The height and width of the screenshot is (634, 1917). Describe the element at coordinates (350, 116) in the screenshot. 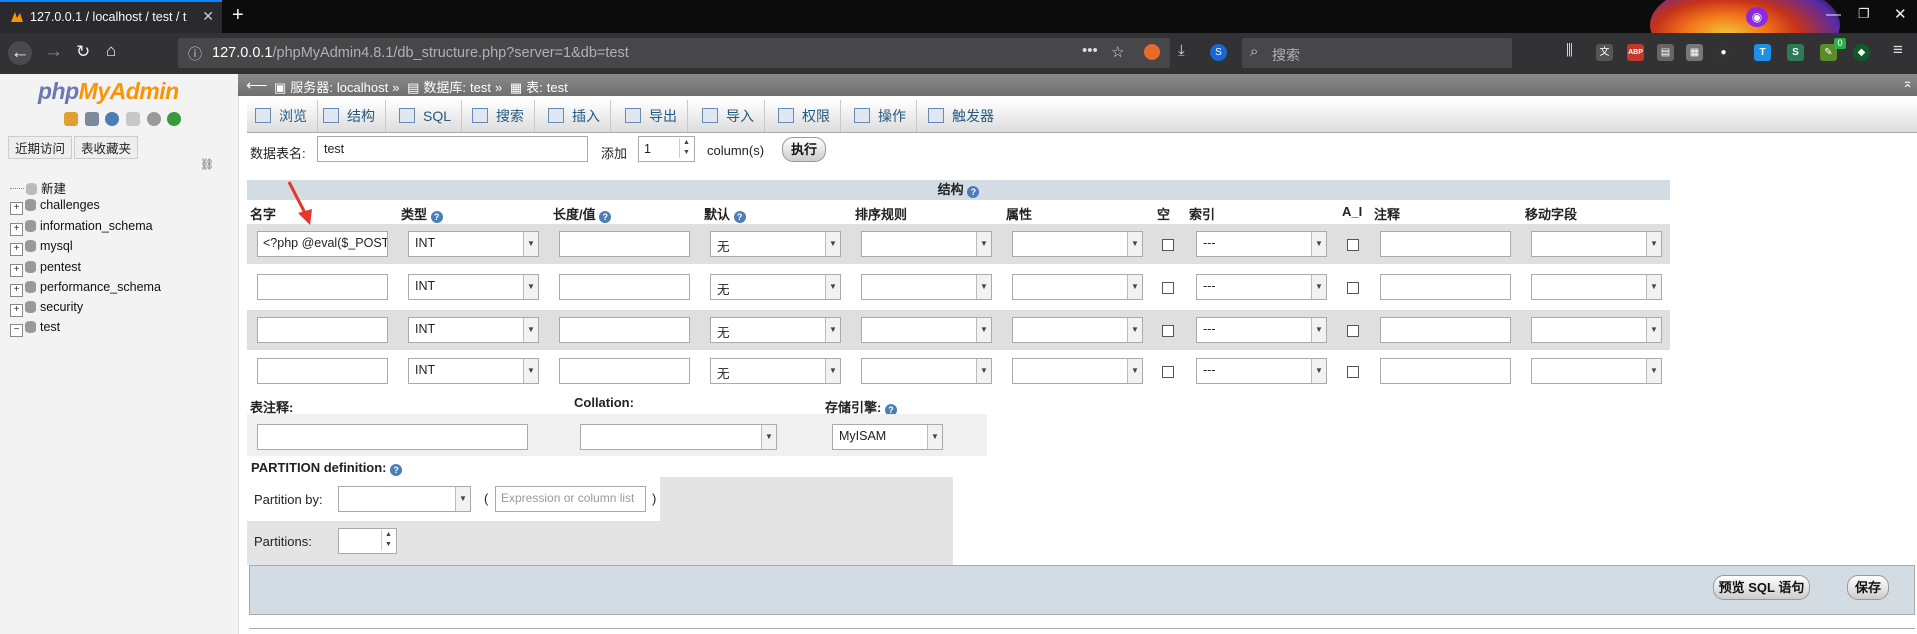

I see `tab-structure: 结构` at that location.